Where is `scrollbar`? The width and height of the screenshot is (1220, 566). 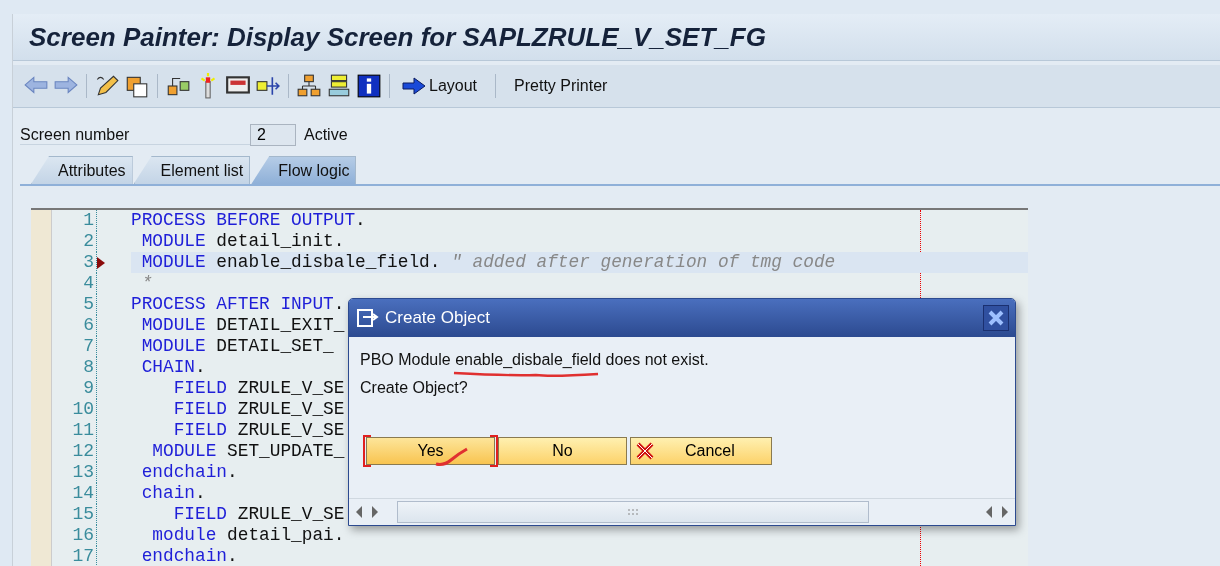 scrollbar is located at coordinates (633, 512).